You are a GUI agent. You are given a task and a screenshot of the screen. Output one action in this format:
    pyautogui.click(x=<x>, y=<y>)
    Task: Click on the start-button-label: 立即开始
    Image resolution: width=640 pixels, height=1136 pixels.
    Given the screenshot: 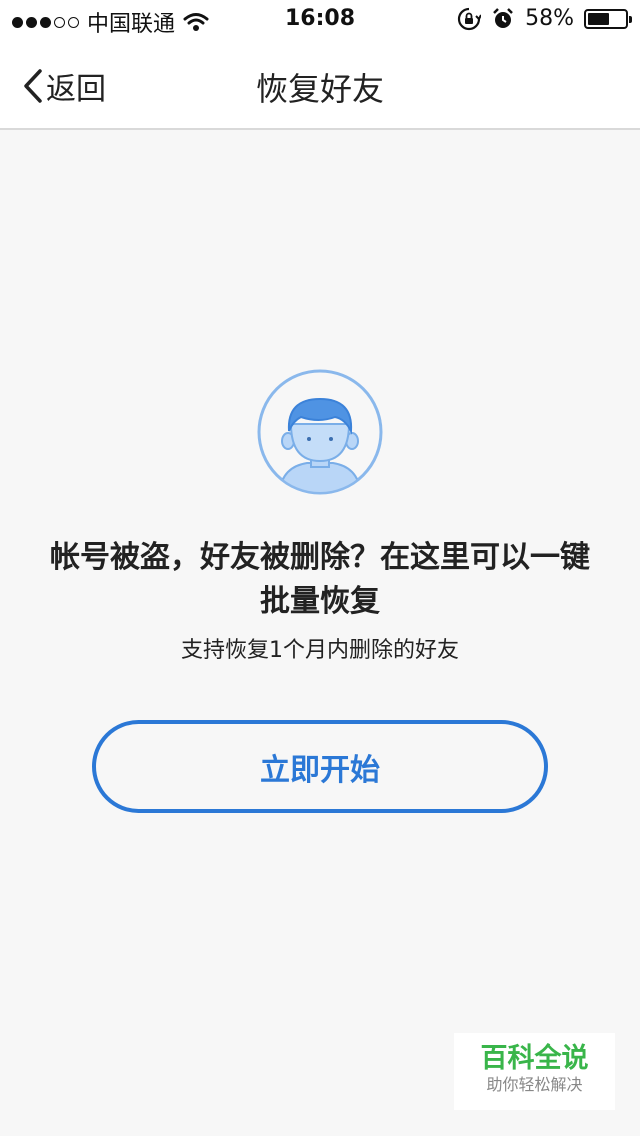 What is the action you would take?
    pyautogui.click(x=320, y=770)
    